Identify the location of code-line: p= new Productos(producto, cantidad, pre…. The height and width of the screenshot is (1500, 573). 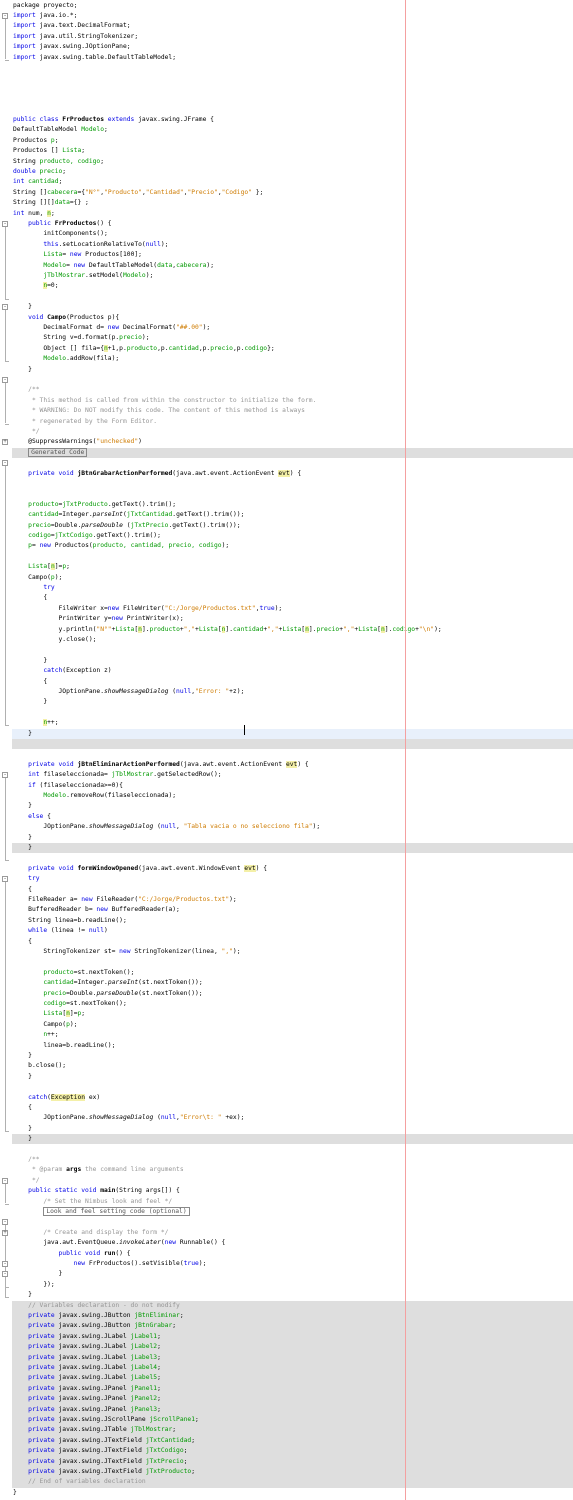
(121, 546).